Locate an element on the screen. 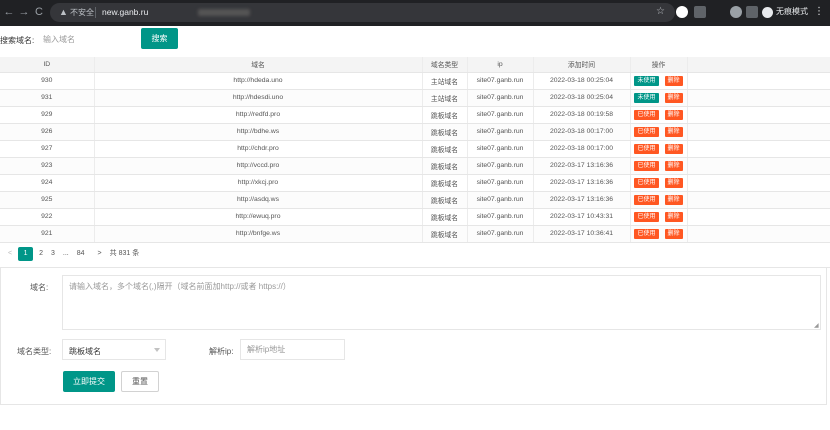  cell-id: 927 is located at coordinates (47, 149).